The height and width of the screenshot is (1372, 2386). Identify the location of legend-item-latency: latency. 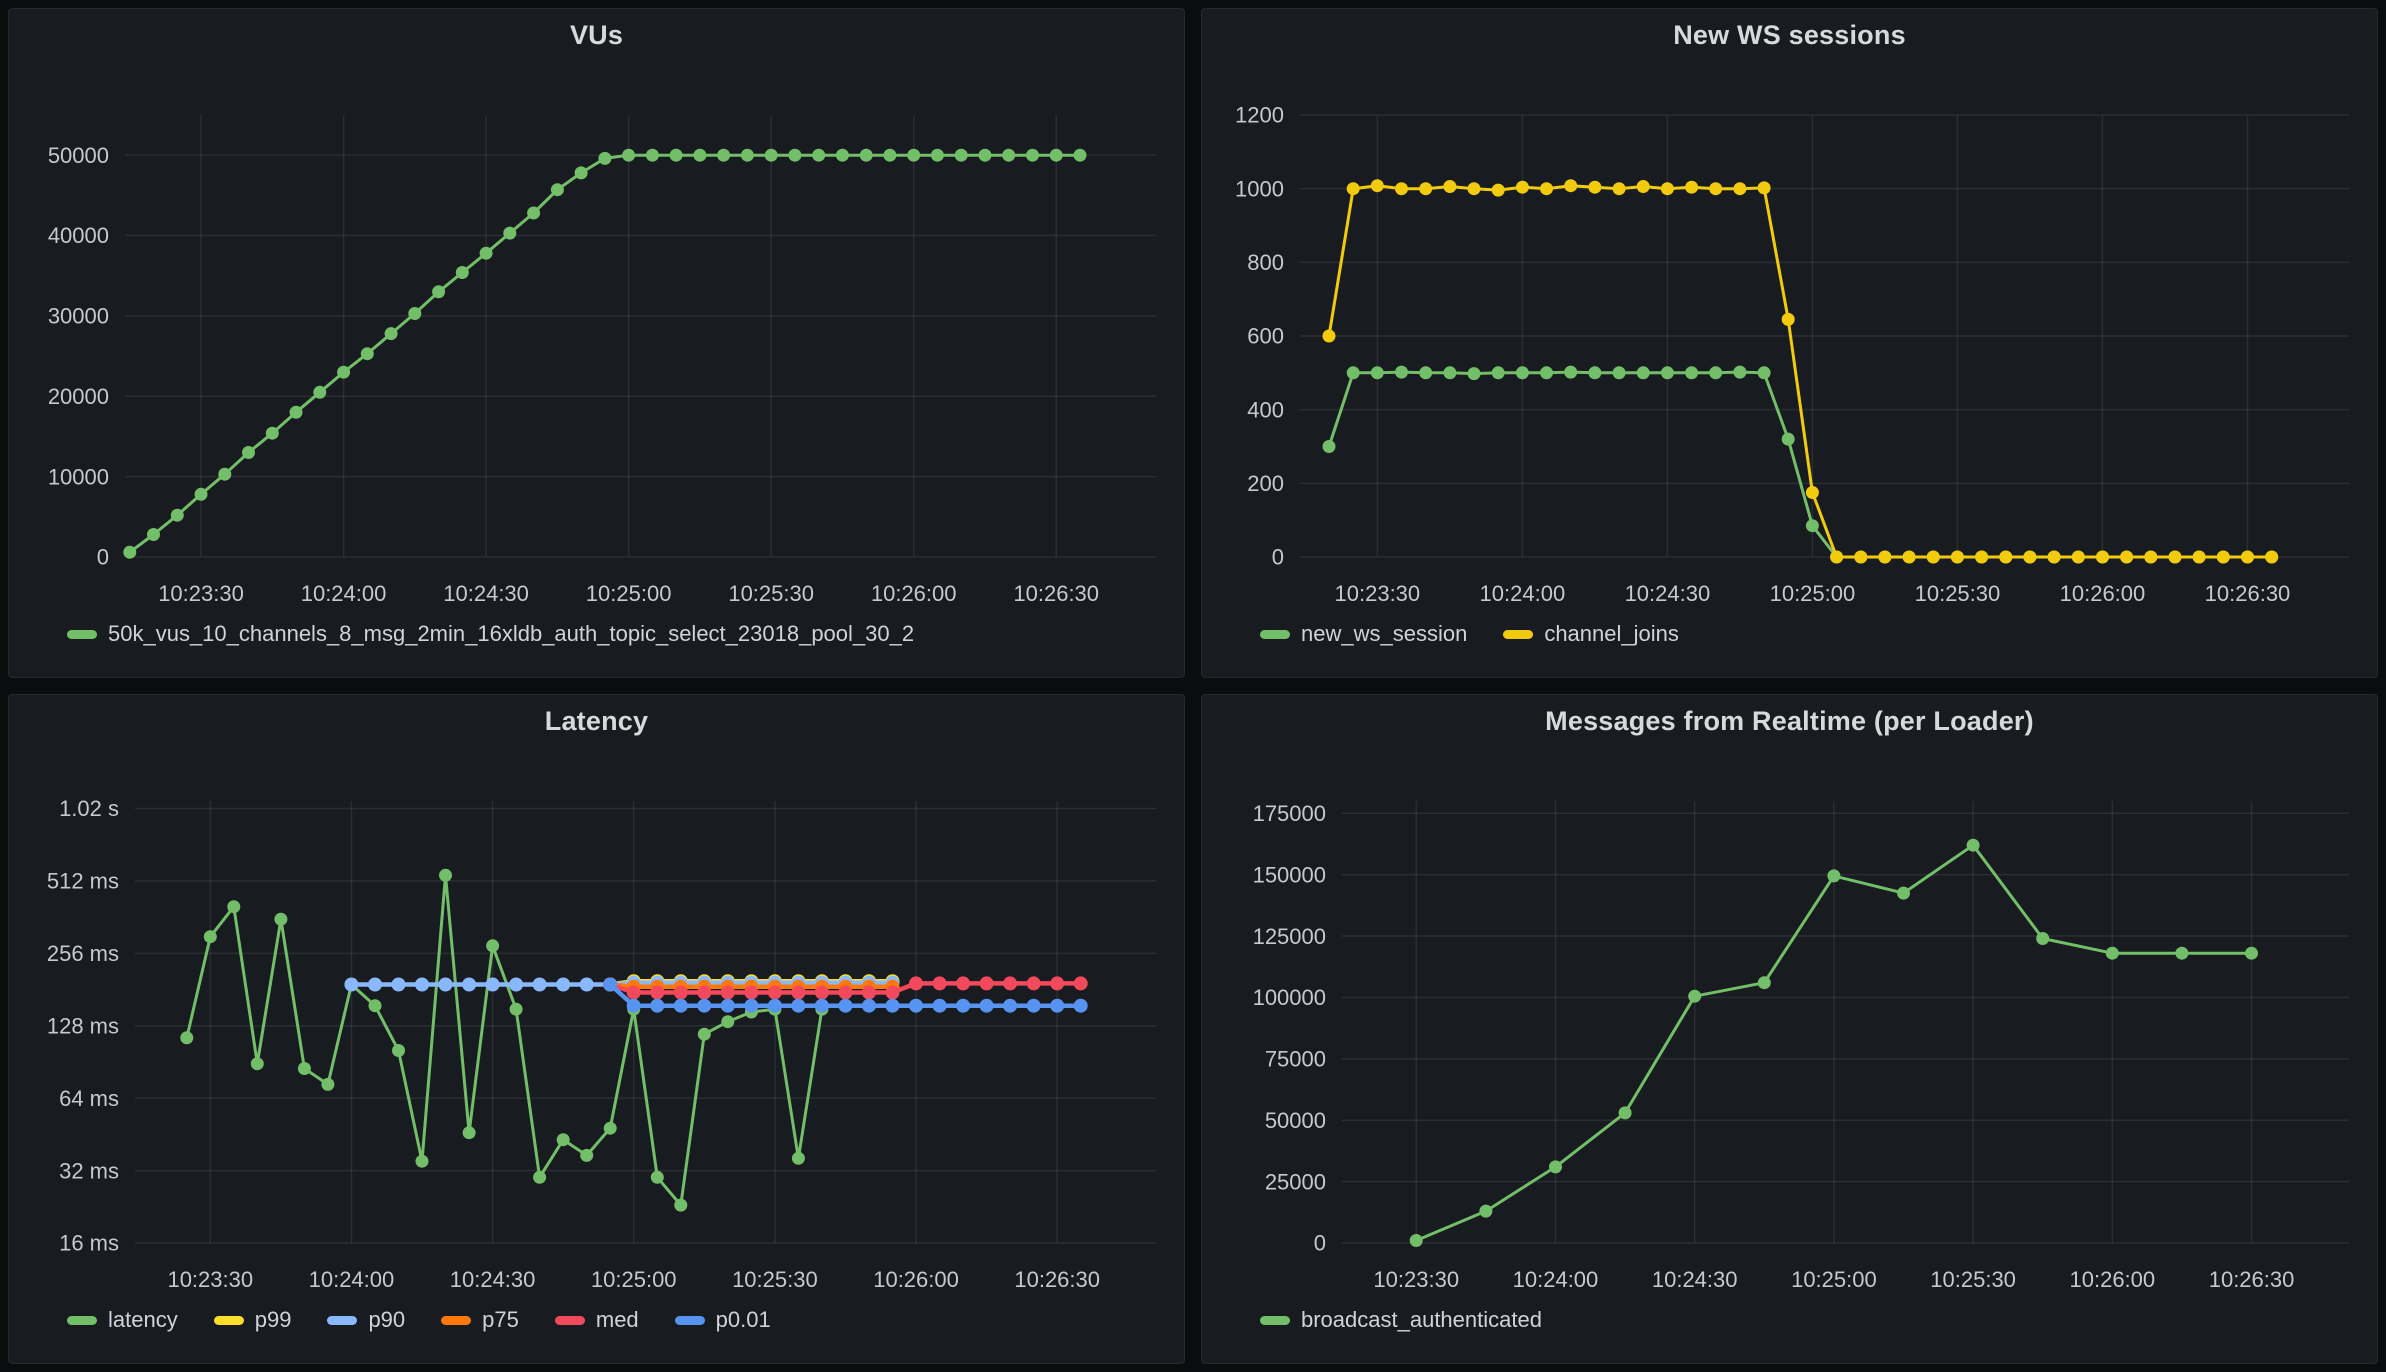
(122, 1320).